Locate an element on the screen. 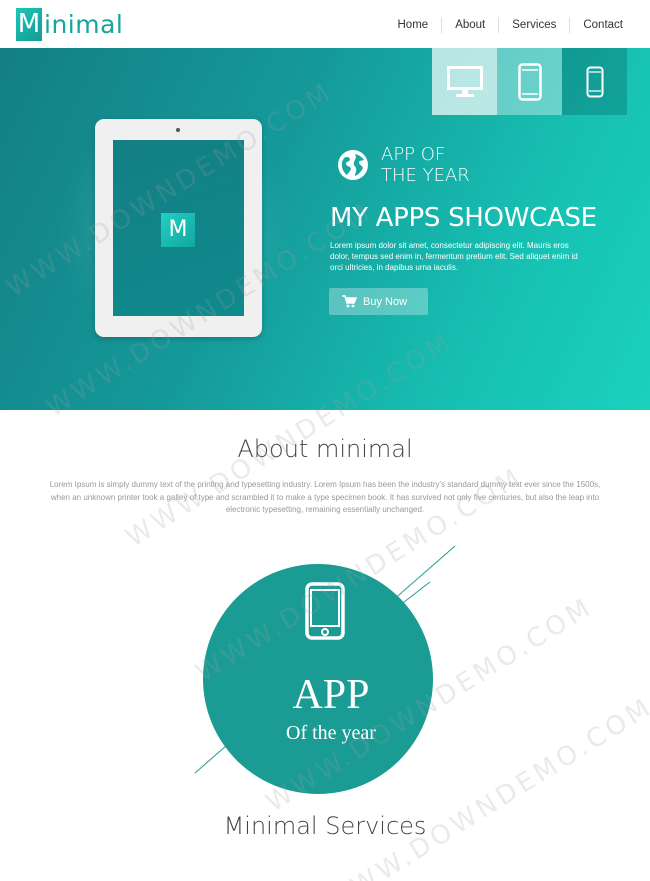 This screenshot has width=650, height=881. award-line-2: THE YEAR is located at coordinates (425, 175).